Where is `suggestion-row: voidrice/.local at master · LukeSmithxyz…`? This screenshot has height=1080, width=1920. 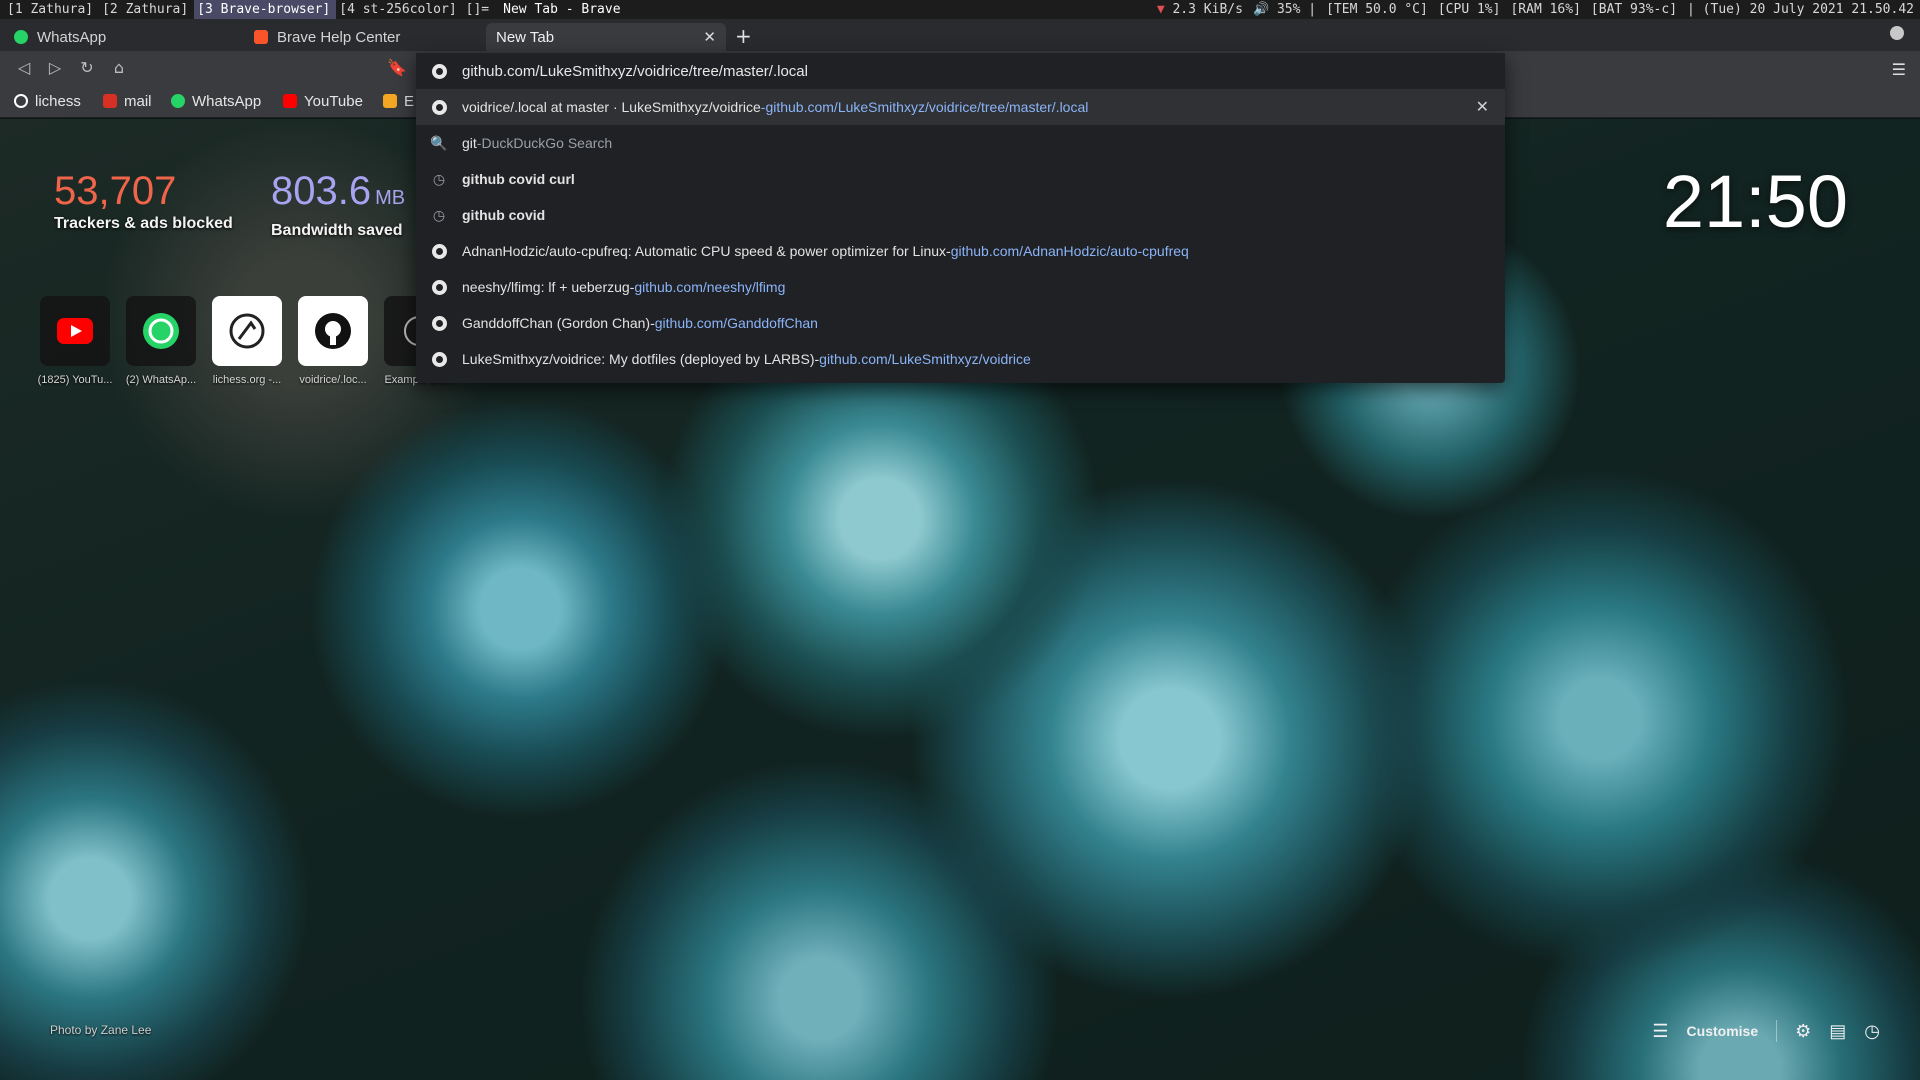 suggestion-row: voidrice/.local at master · LukeSmithxyz… is located at coordinates (960, 107).